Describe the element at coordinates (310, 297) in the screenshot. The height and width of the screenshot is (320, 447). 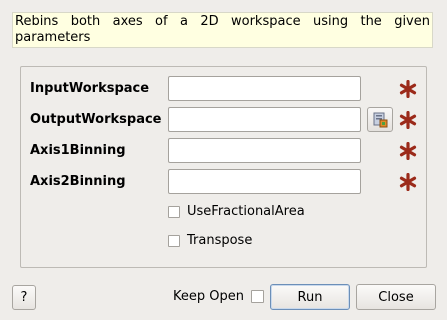
I see `run-button: Run` at that location.